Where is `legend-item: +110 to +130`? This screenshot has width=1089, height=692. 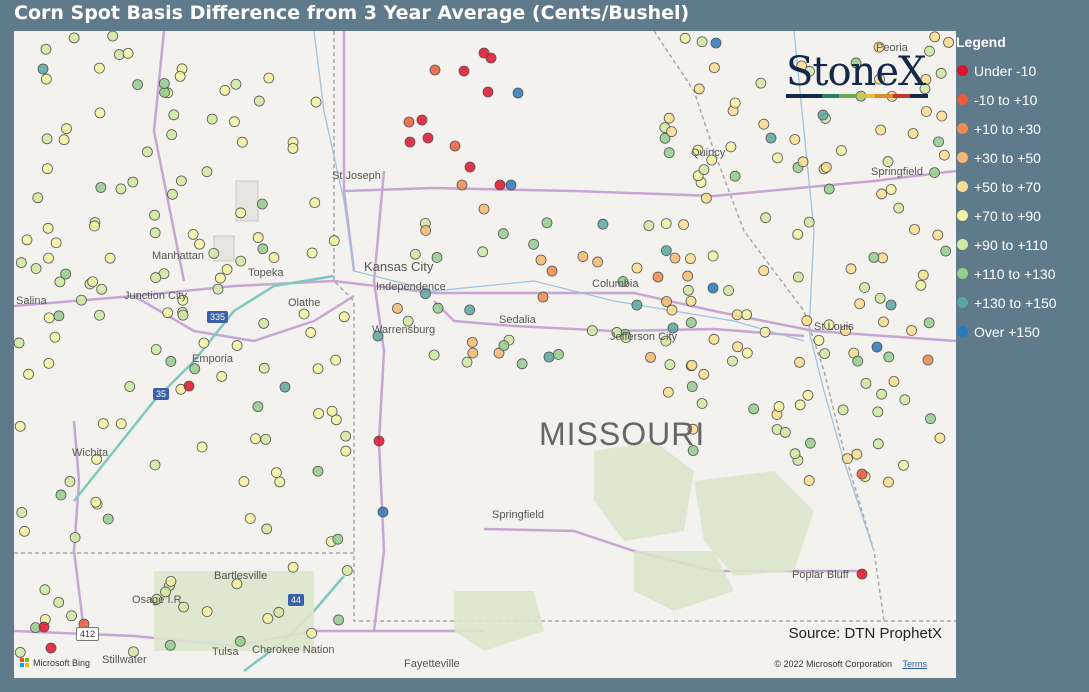 legend-item: +110 to +130 is located at coordinates (1021, 273).